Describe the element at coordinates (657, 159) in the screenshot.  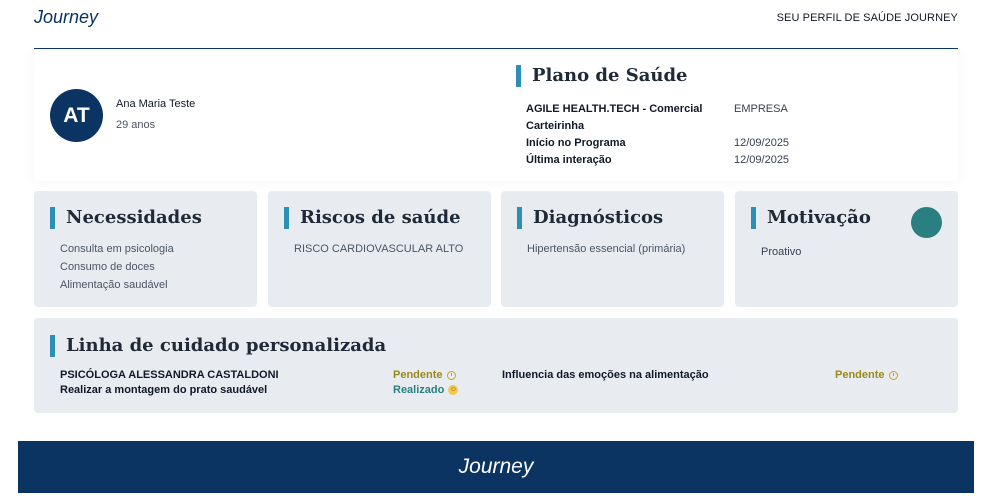
I see `plan-row: Última interação 12/09/2025` at that location.